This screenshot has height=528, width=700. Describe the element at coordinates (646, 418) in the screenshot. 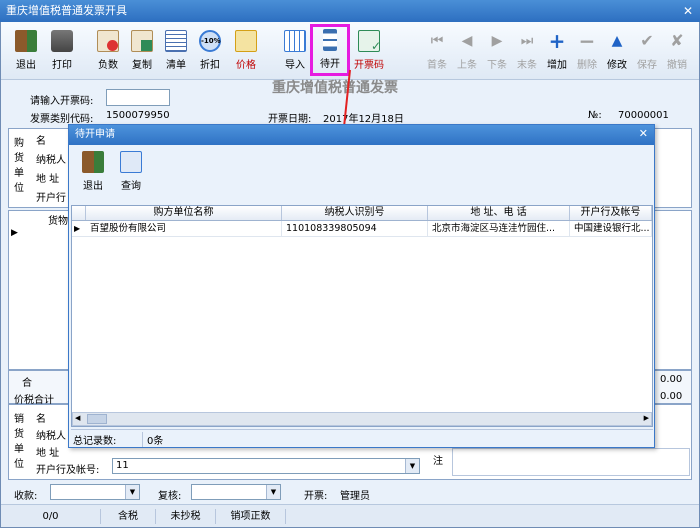

I see `scroll-right-icon: ▶` at that location.